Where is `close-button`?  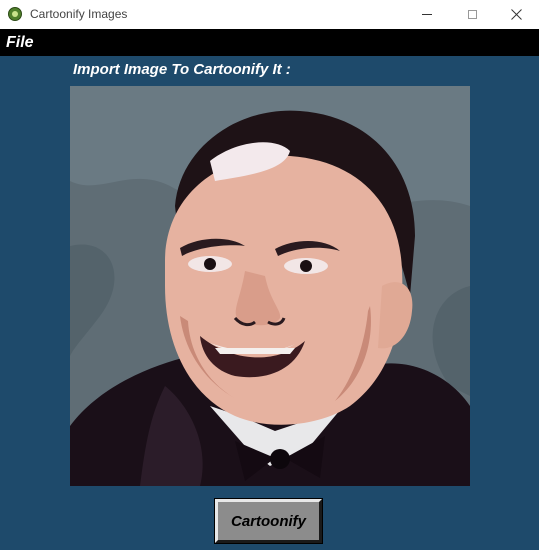 close-button is located at coordinates (516, 14).